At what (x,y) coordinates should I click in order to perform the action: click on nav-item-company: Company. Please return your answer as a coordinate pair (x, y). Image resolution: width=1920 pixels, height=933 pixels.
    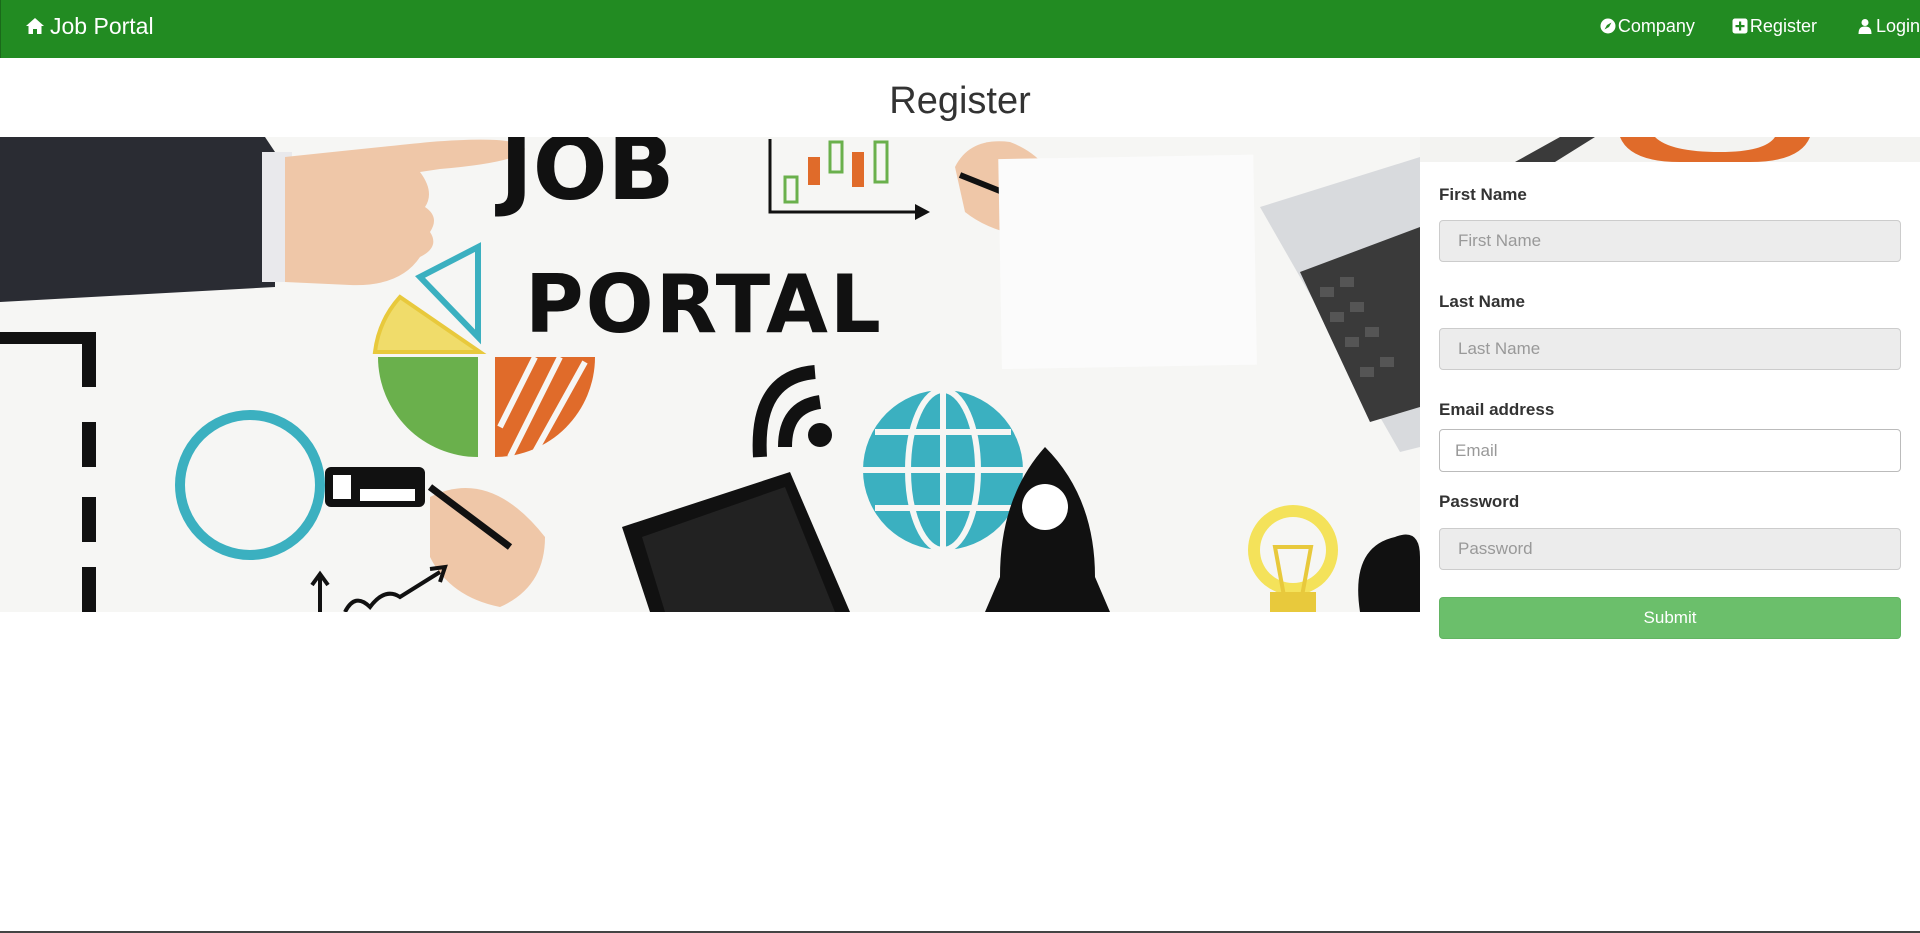
    Looking at the image, I should click on (1647, 26).